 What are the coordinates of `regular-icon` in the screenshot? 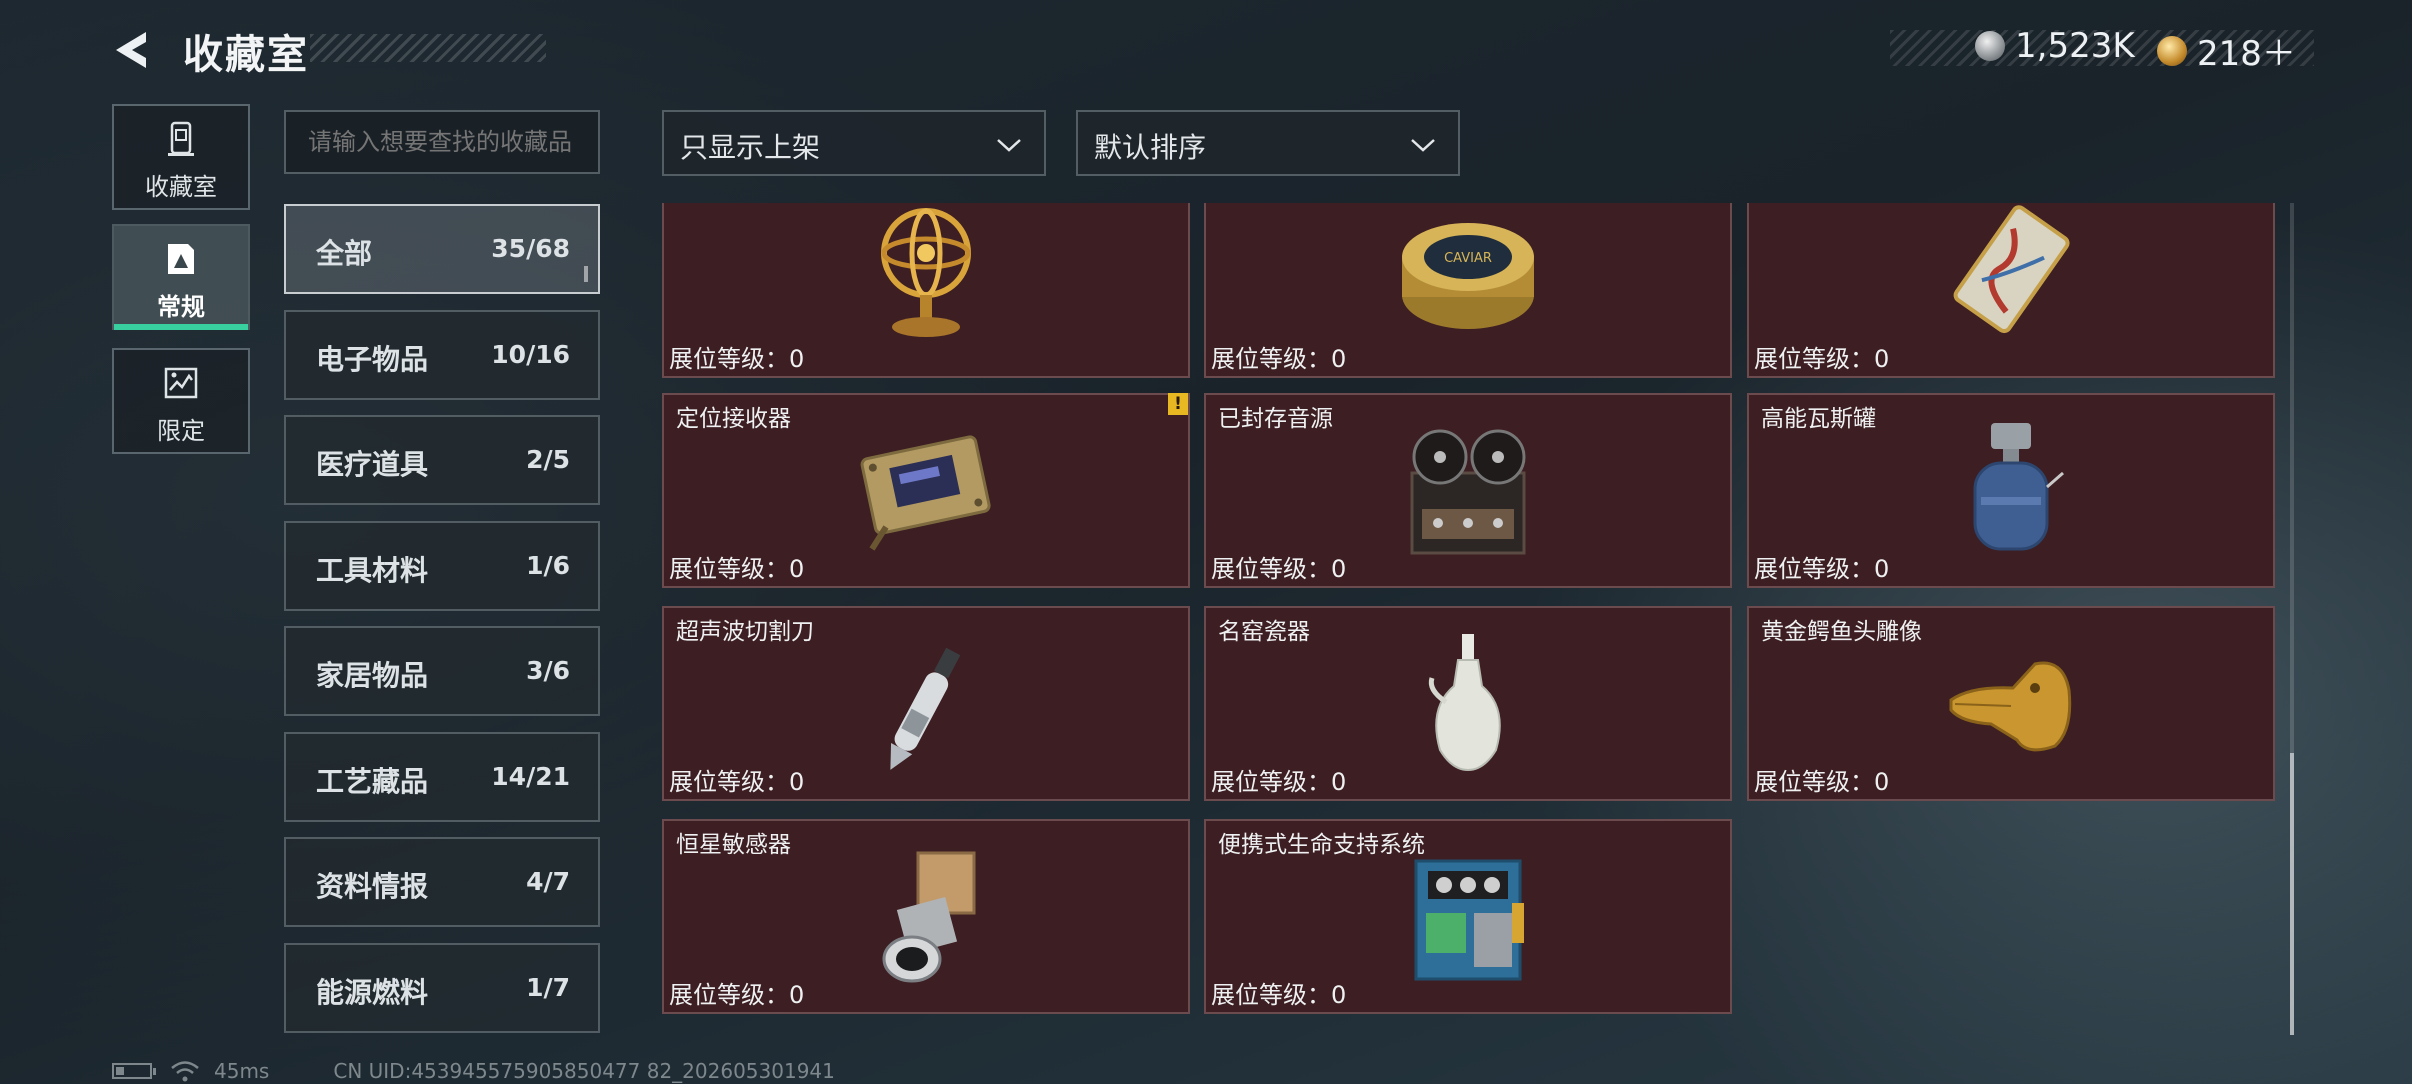 It's located at (181, 259).